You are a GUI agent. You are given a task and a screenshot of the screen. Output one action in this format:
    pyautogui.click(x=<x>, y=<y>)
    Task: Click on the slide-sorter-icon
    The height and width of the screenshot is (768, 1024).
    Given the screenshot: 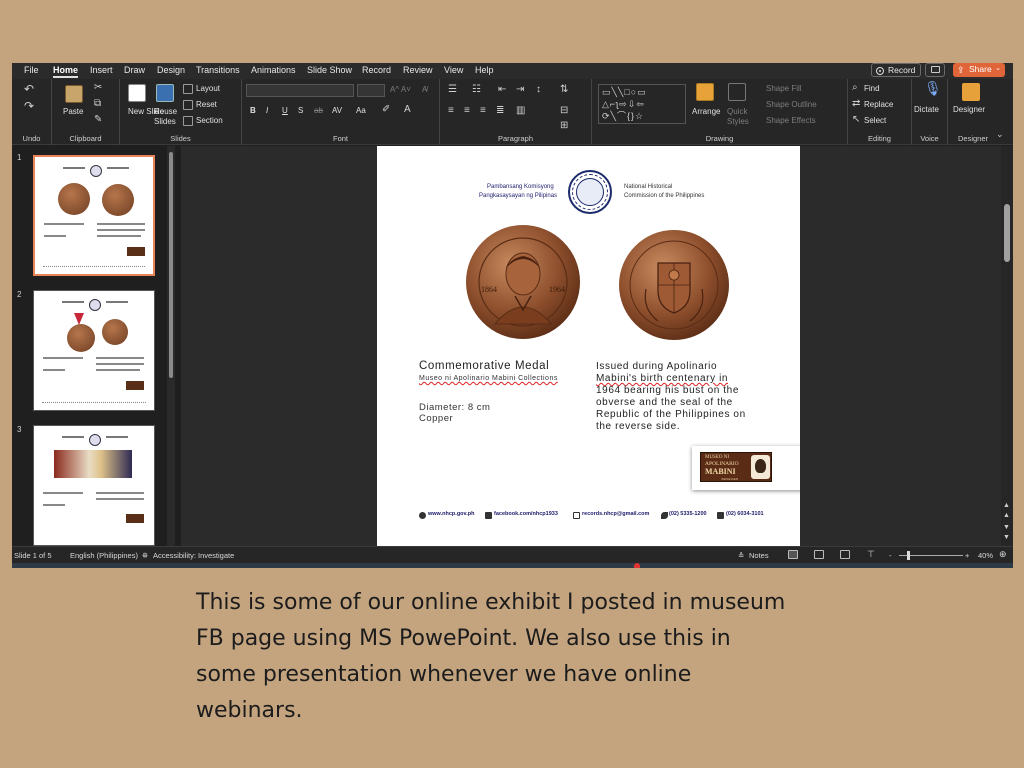 What is the action you would take?
    pyautogui.click(x=819, y=554)
    